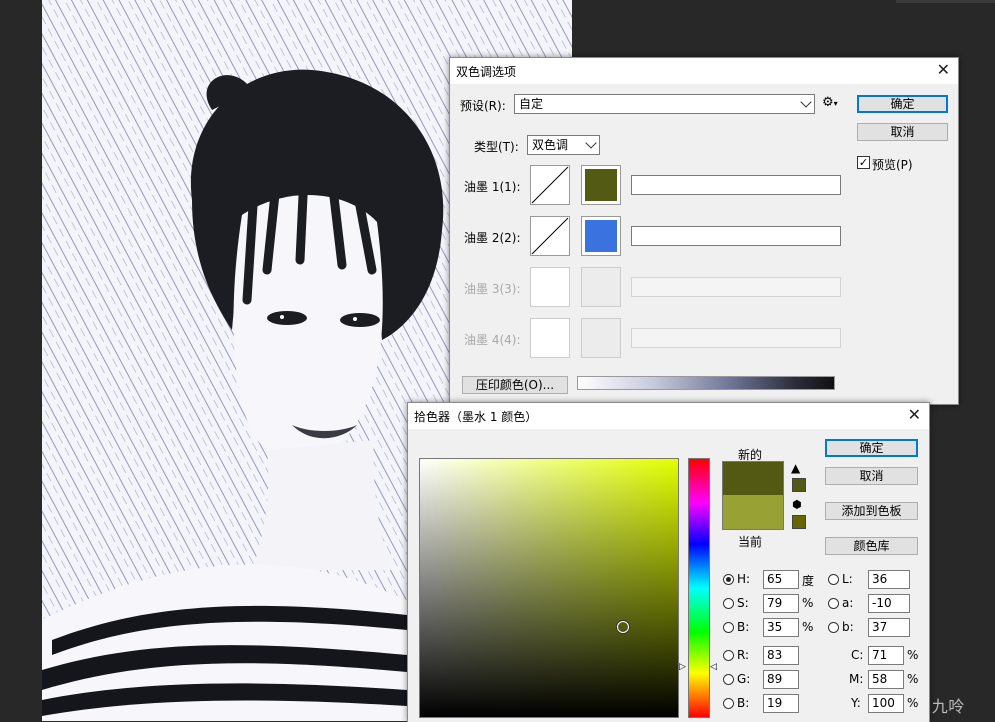 This screenshot has width=995, height=722. What do you see at coordinates (550, 145) in the screenshot?
I see `type-value: 双色调` at bounding box center [550, 145].